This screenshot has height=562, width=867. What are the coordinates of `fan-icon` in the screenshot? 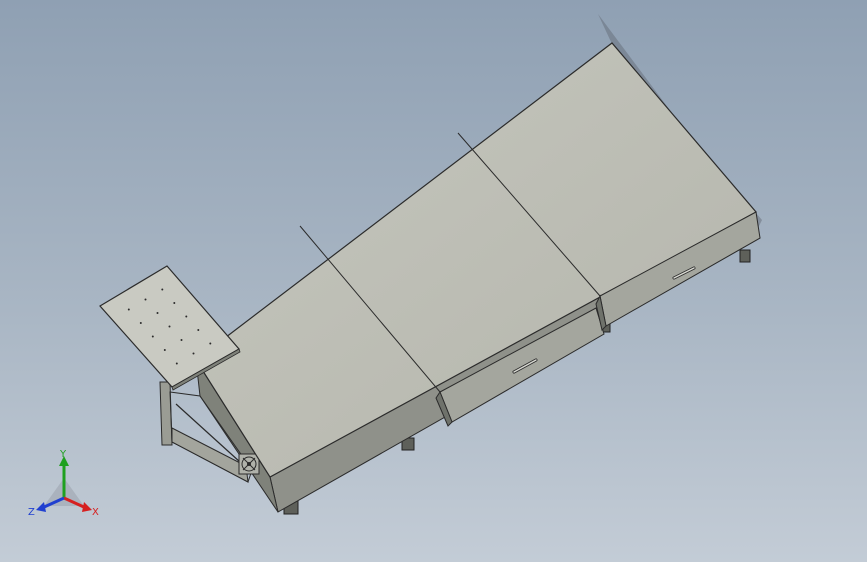 It's located at (249, 464).